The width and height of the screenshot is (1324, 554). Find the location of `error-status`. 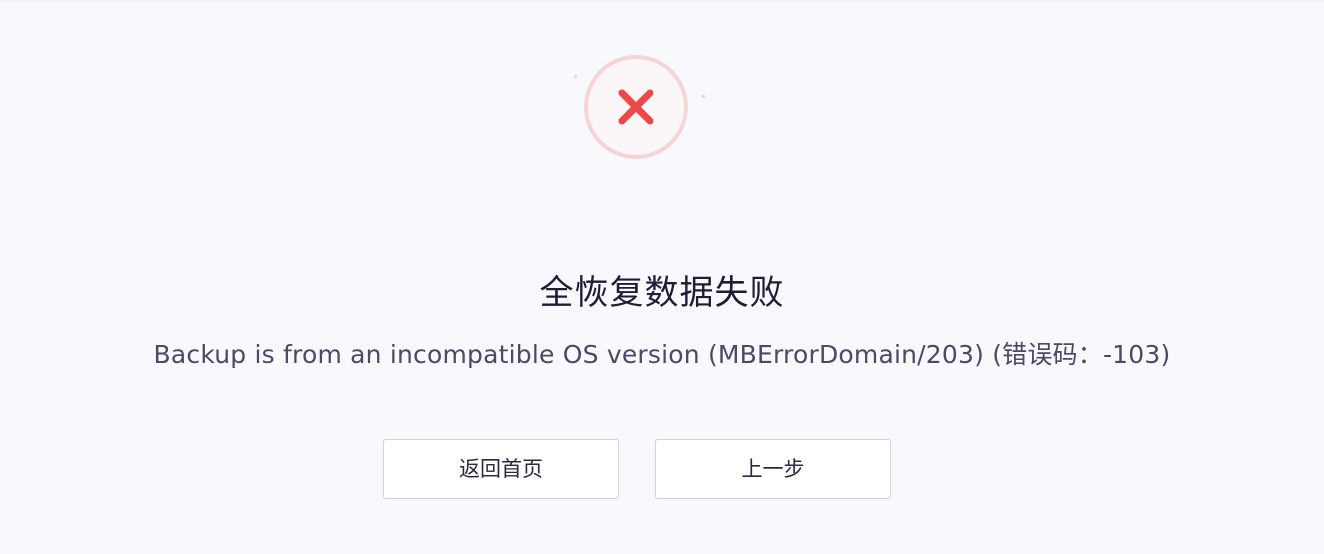

error-status is located at coordinates (639, 107).